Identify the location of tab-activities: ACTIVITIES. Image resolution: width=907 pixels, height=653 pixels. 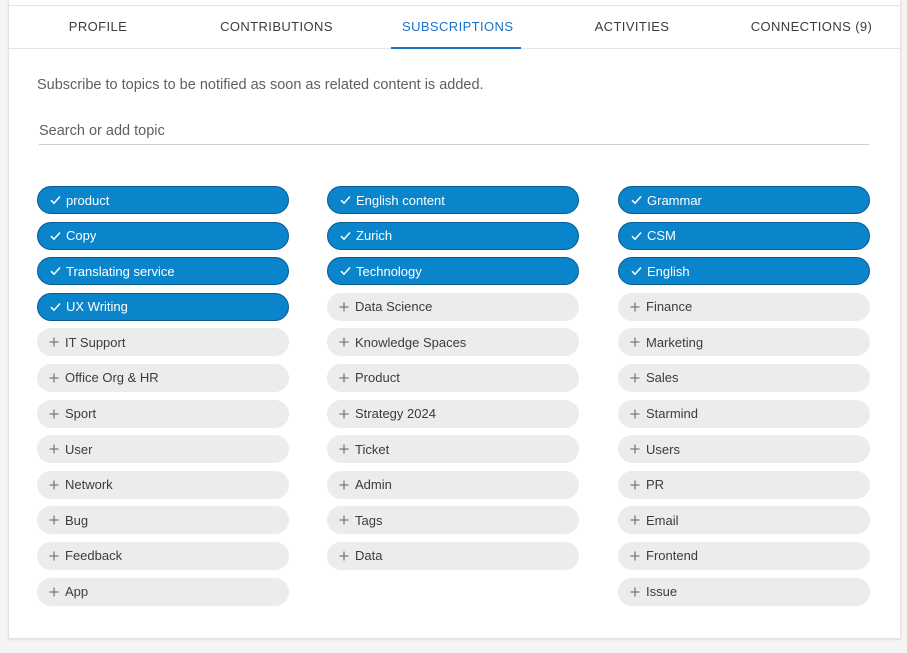
(632, 27).